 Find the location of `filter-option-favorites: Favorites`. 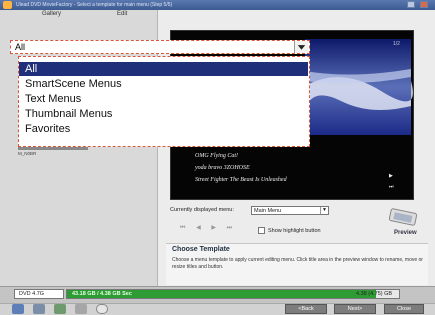

filter-option-favorites: Favorites is located at coordinates (163, 129).